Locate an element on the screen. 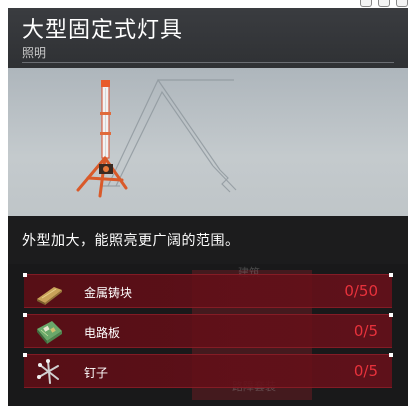 This screenshot has width=412, height=406. window-controls is located at coordinates (384, 3).